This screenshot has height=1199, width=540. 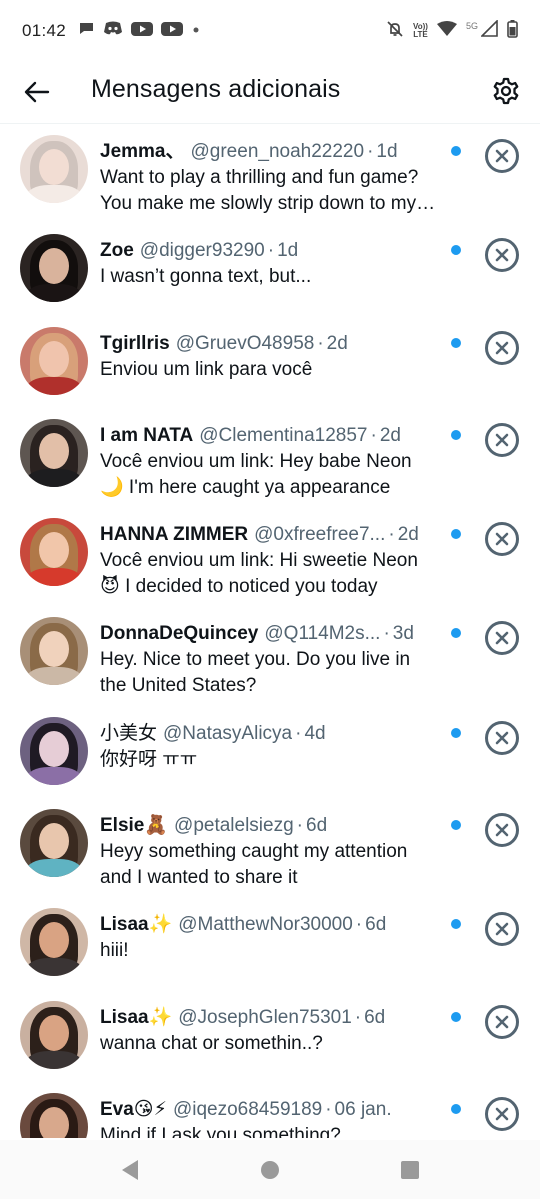 I want to click on back-button, so click(x=37, y=92).